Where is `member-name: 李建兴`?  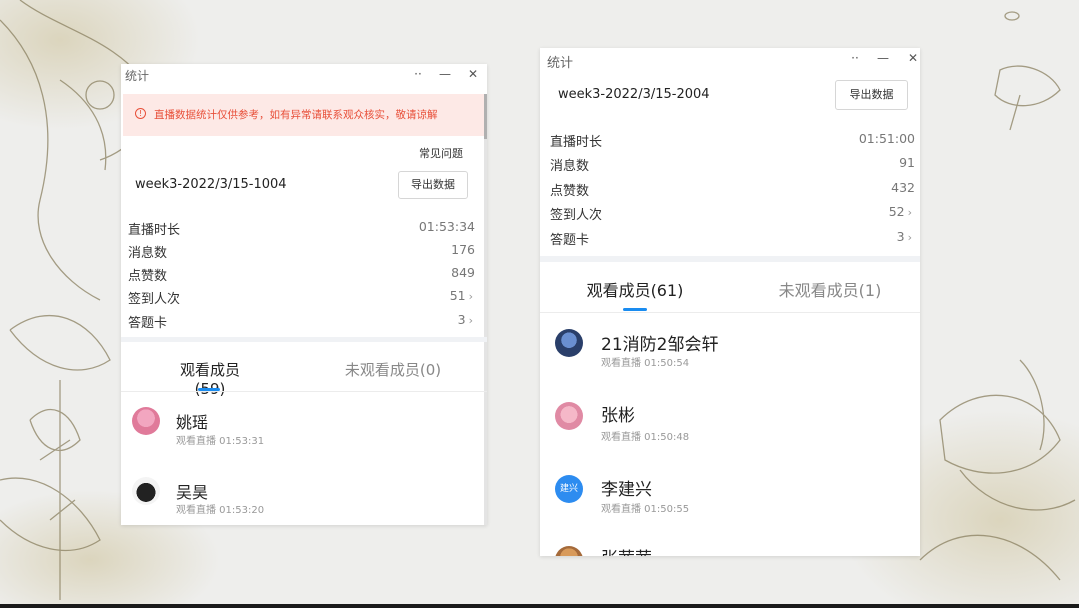 member-name: 李建兴 is located at coordinates (626, 490).